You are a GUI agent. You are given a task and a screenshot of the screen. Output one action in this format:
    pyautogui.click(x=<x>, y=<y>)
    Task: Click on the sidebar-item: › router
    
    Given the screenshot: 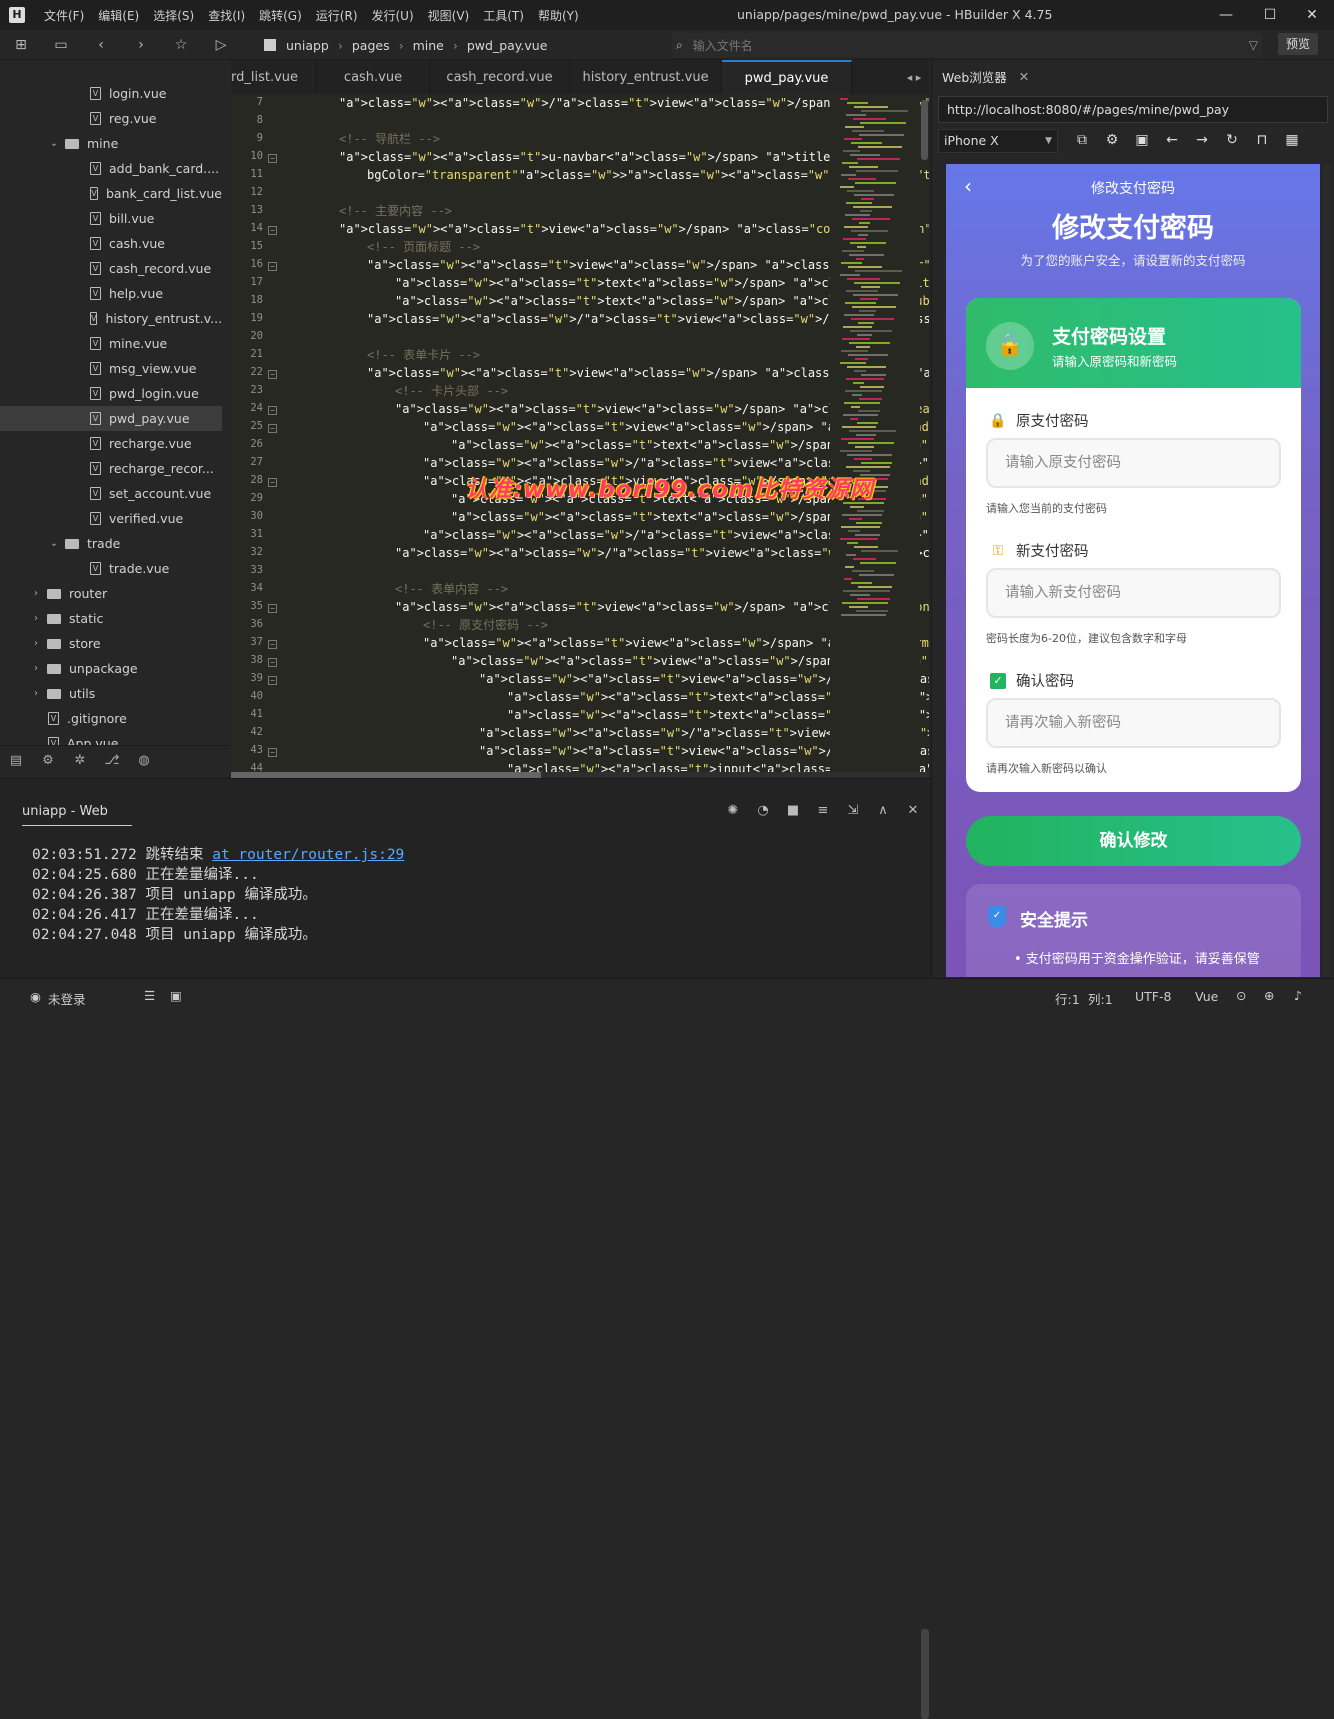 What is the action you would take?
    pyautogui.click(x=111, y=593)
    